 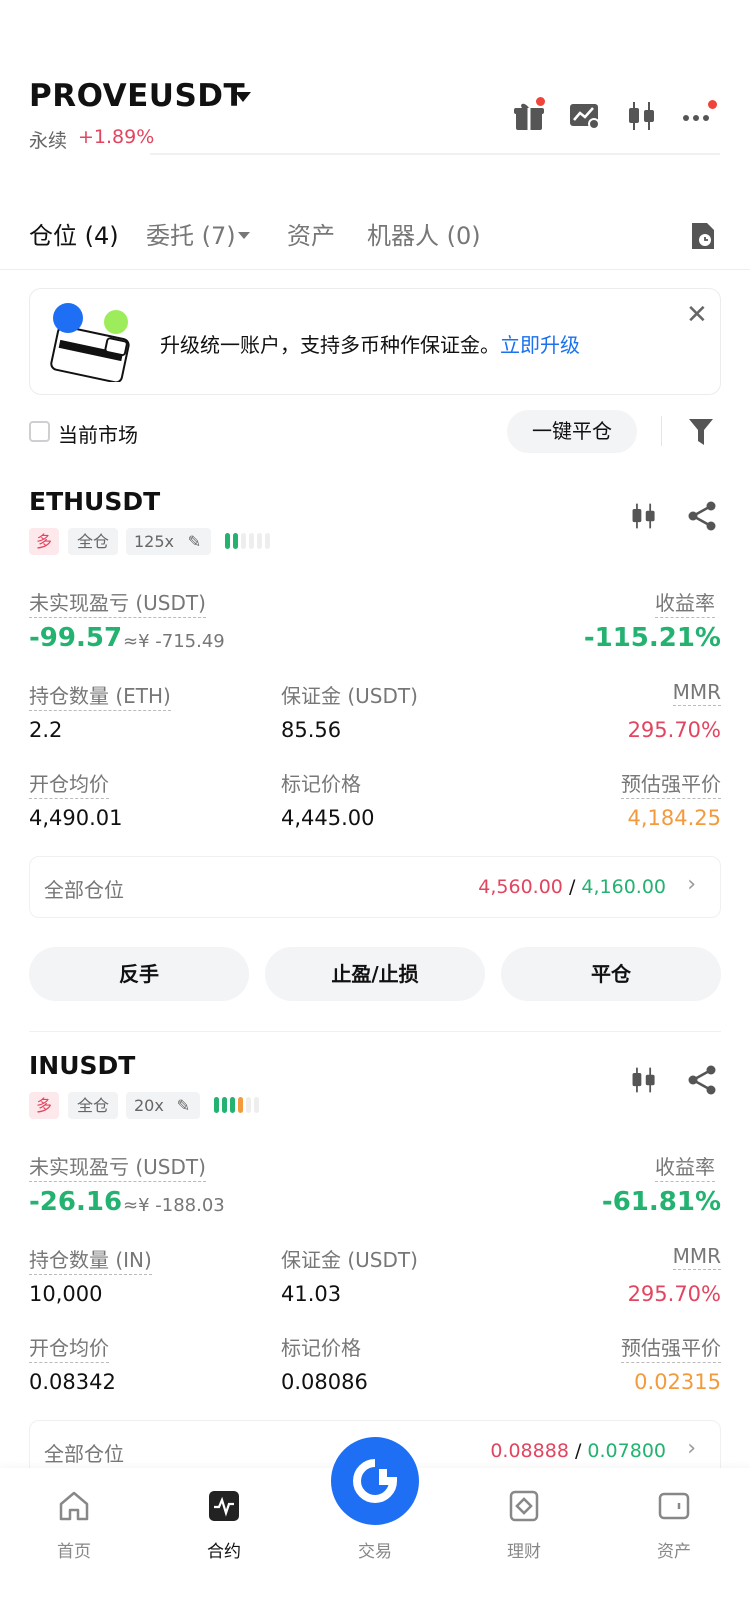 I want to click on close-position-button: 平仓, so click(x=611, y=974).